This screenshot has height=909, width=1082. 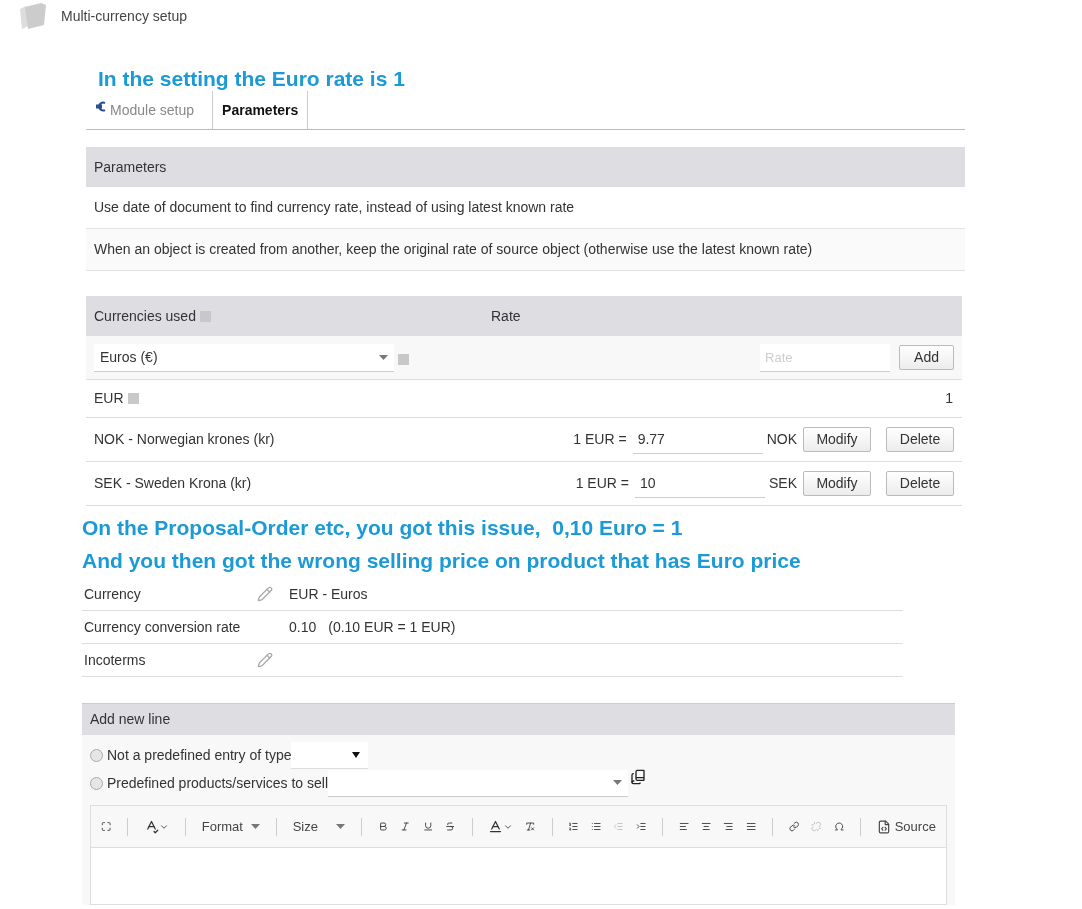 I want to click on rate-input: 10, so click(x=700, y=483).